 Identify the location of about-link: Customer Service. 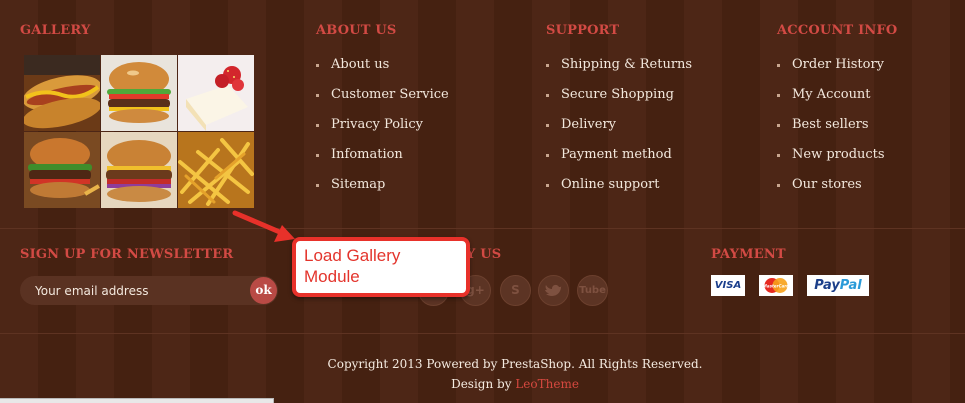
(382, 100).